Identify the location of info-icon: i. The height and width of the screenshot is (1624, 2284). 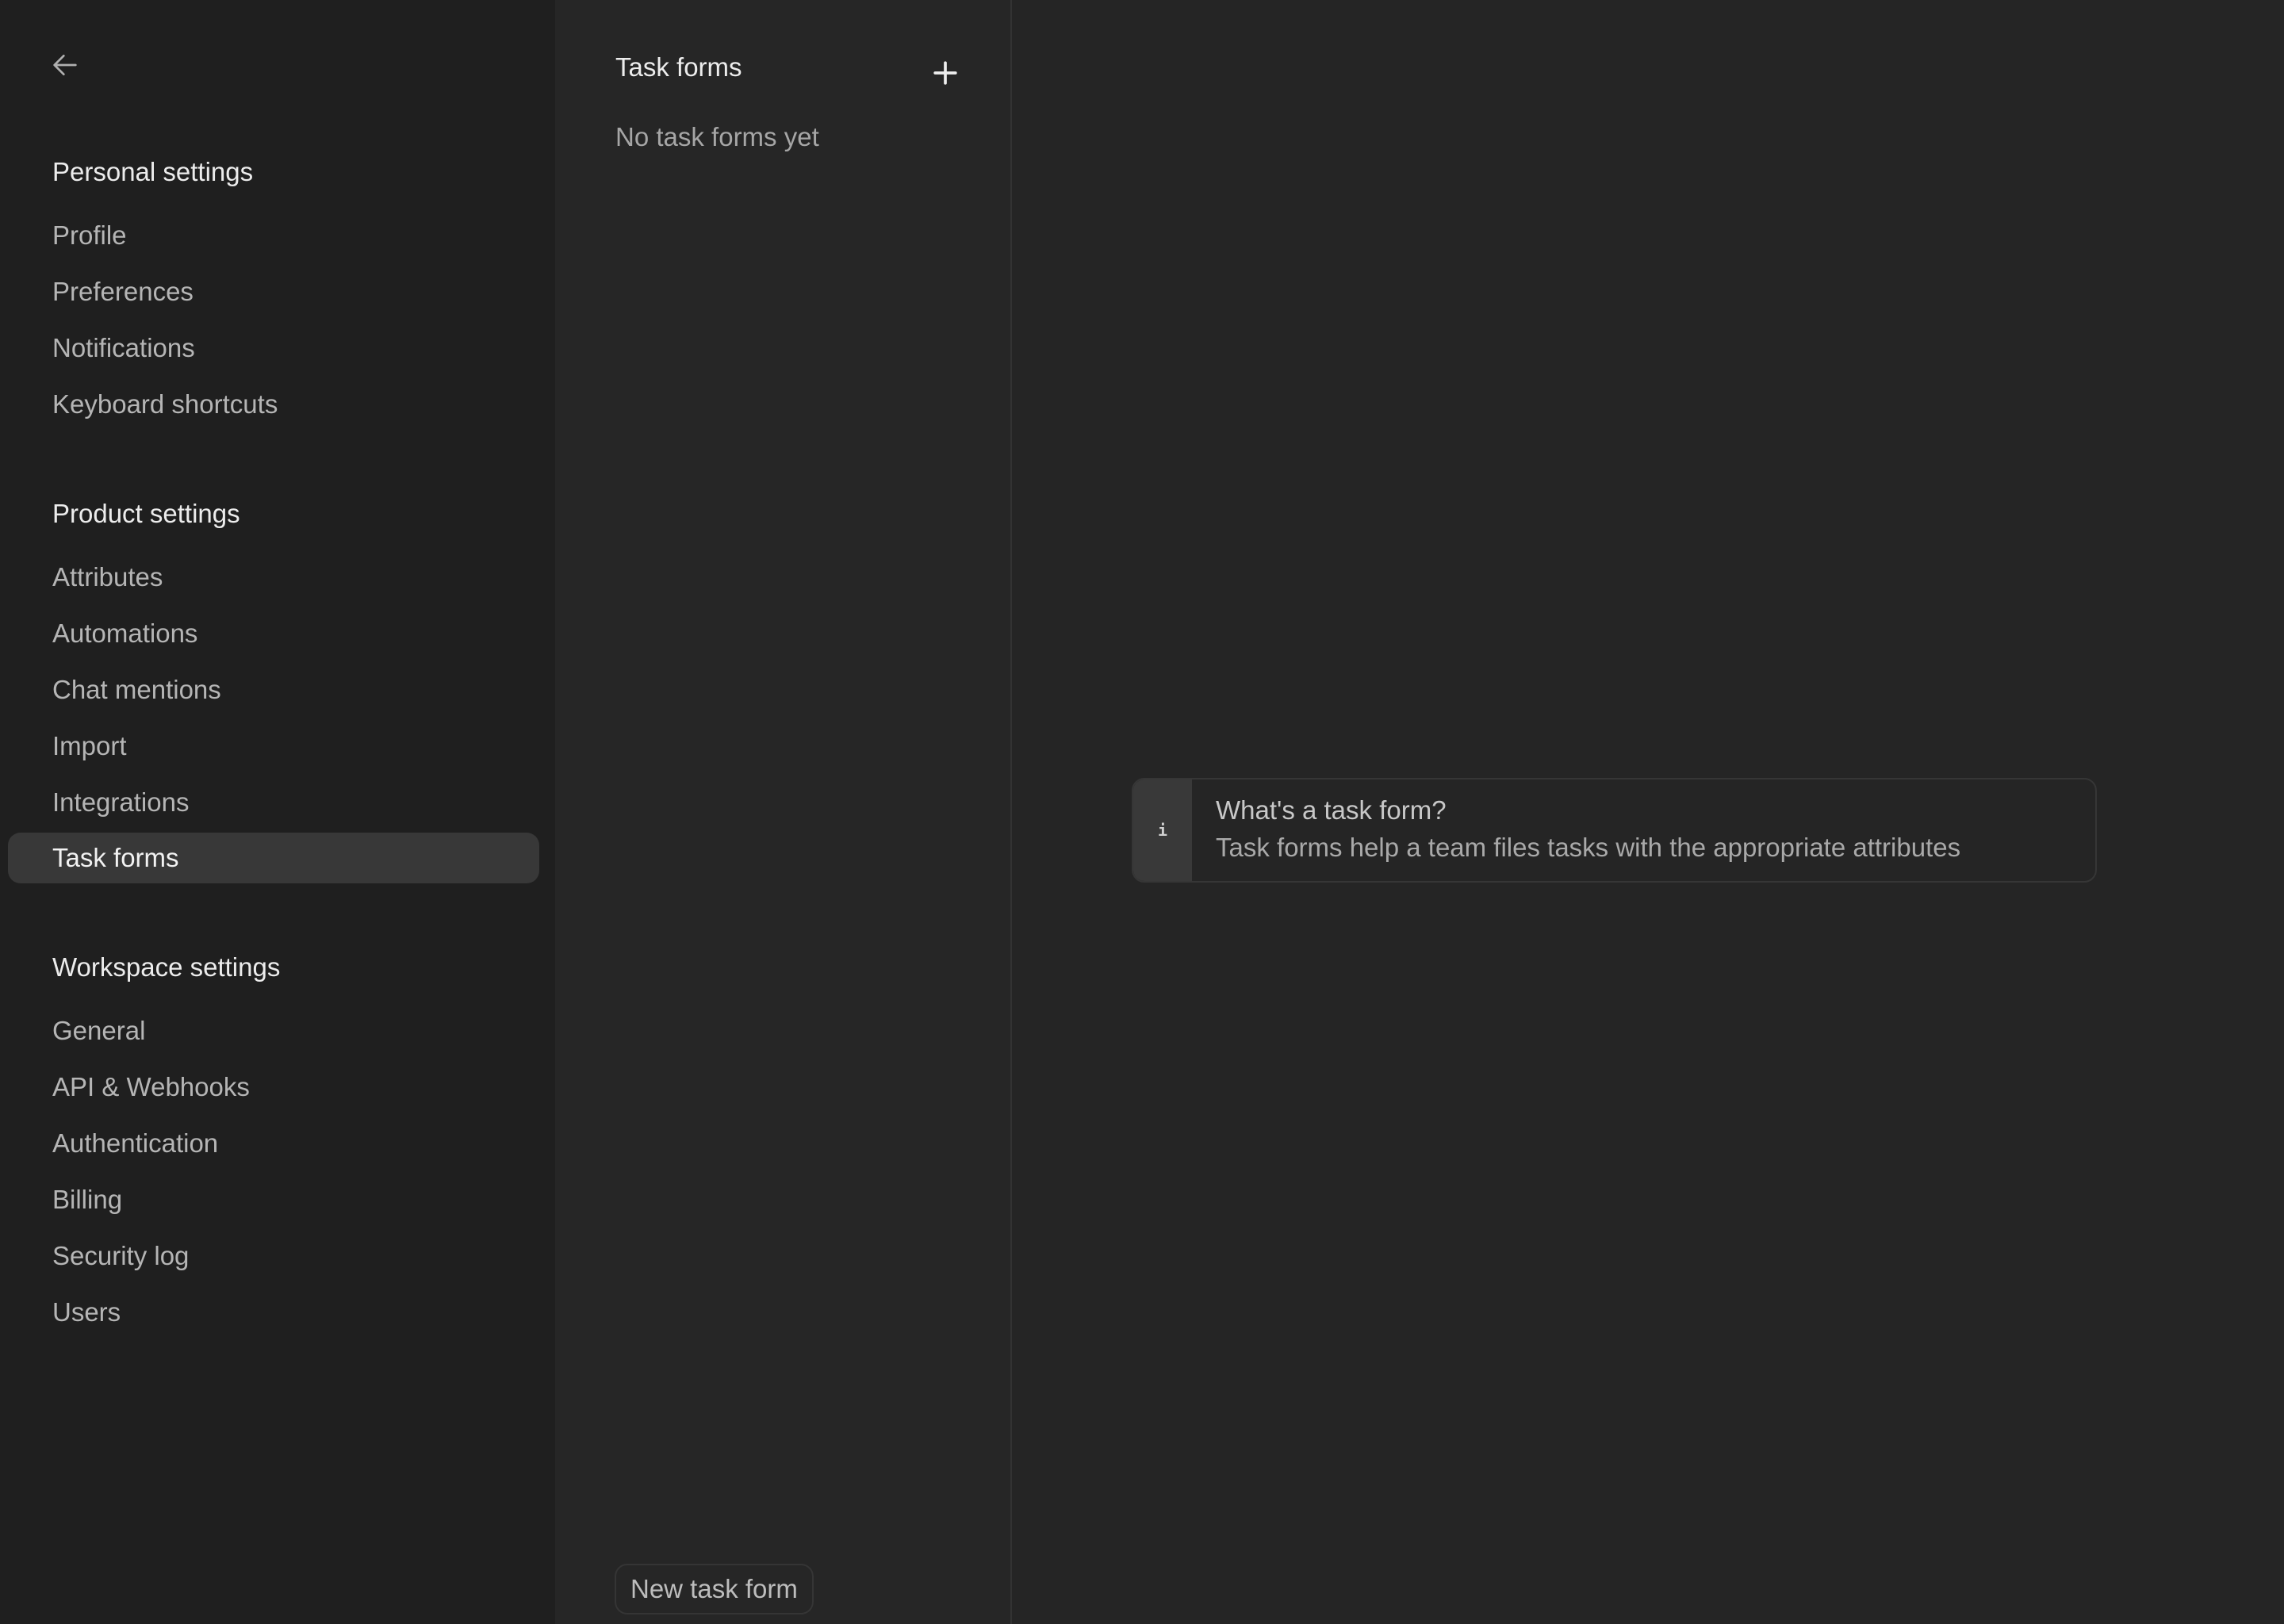
(1162, 830).